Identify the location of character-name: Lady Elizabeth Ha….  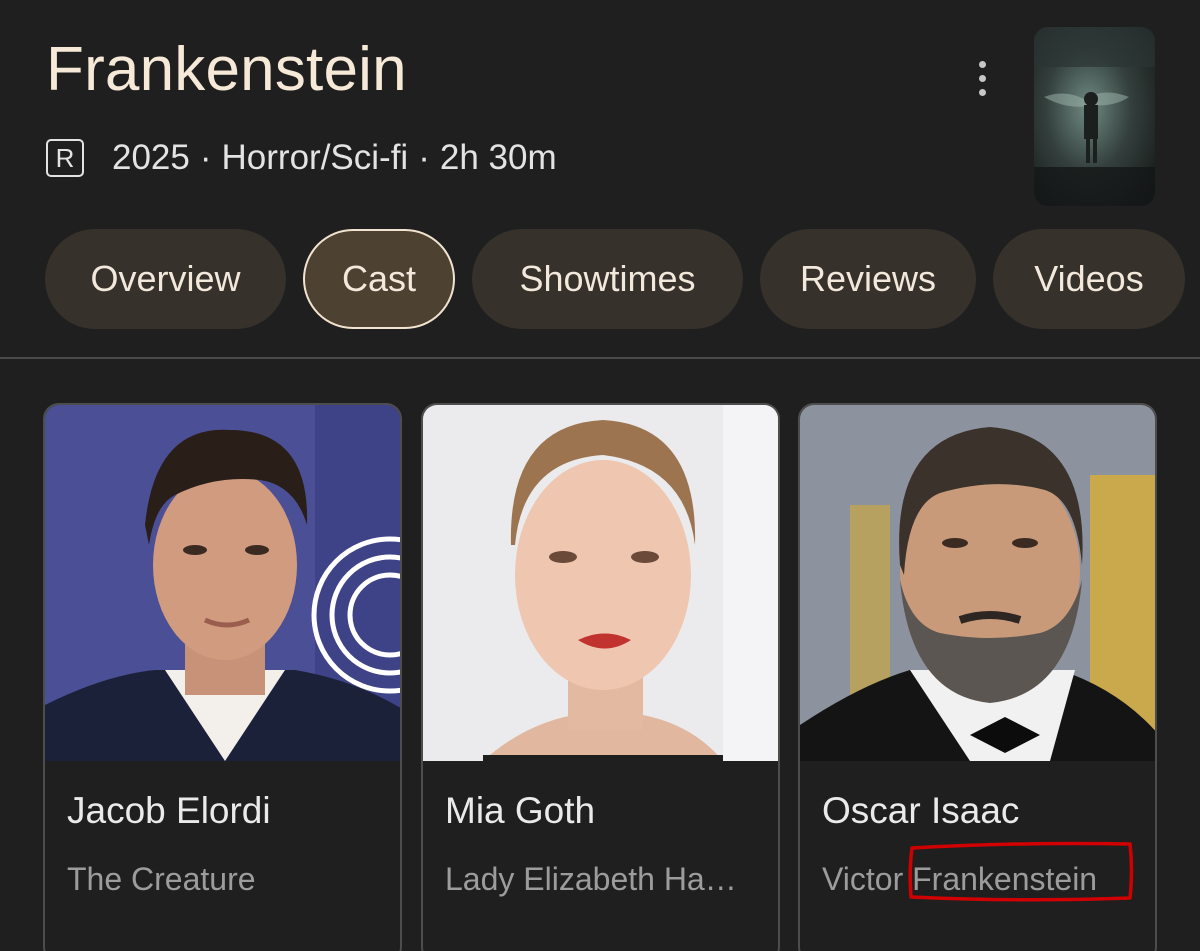
(591, 879).